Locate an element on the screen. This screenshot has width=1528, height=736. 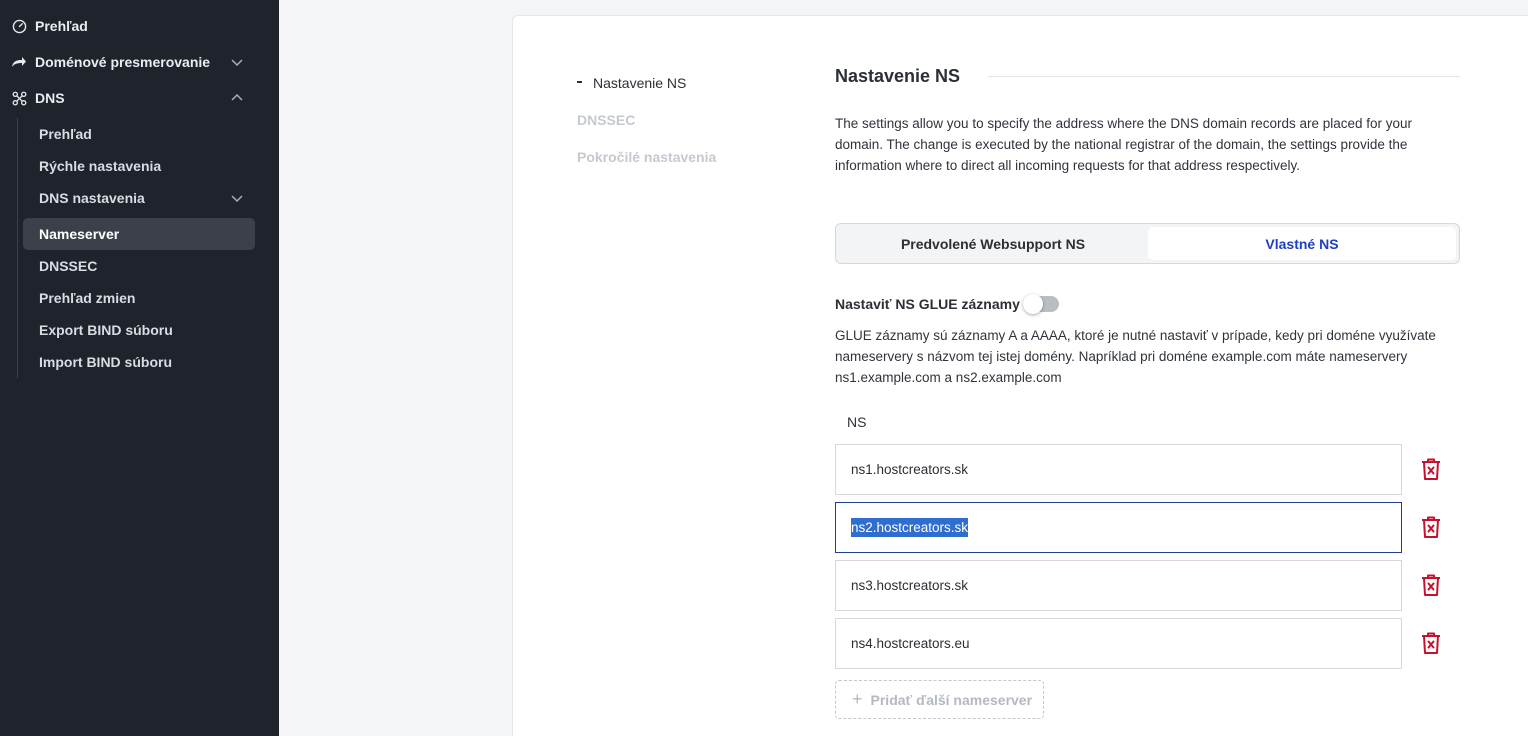
sidebar-subitem-dns-settings: DNS nastavenia is located at coordinates (139, 198).